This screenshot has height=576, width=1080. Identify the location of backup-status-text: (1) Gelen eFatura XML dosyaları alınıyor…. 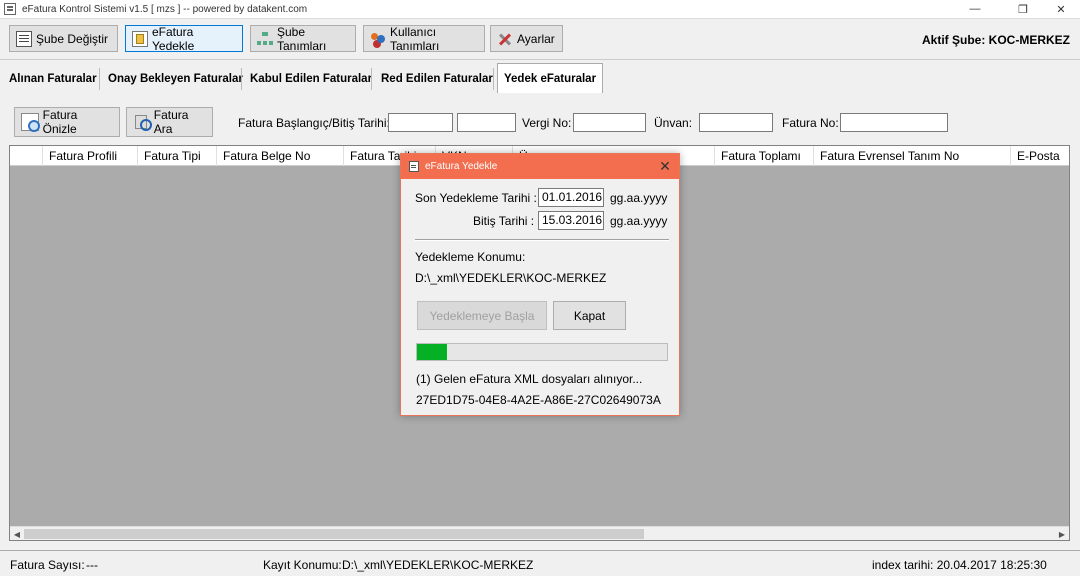
(529, 379).